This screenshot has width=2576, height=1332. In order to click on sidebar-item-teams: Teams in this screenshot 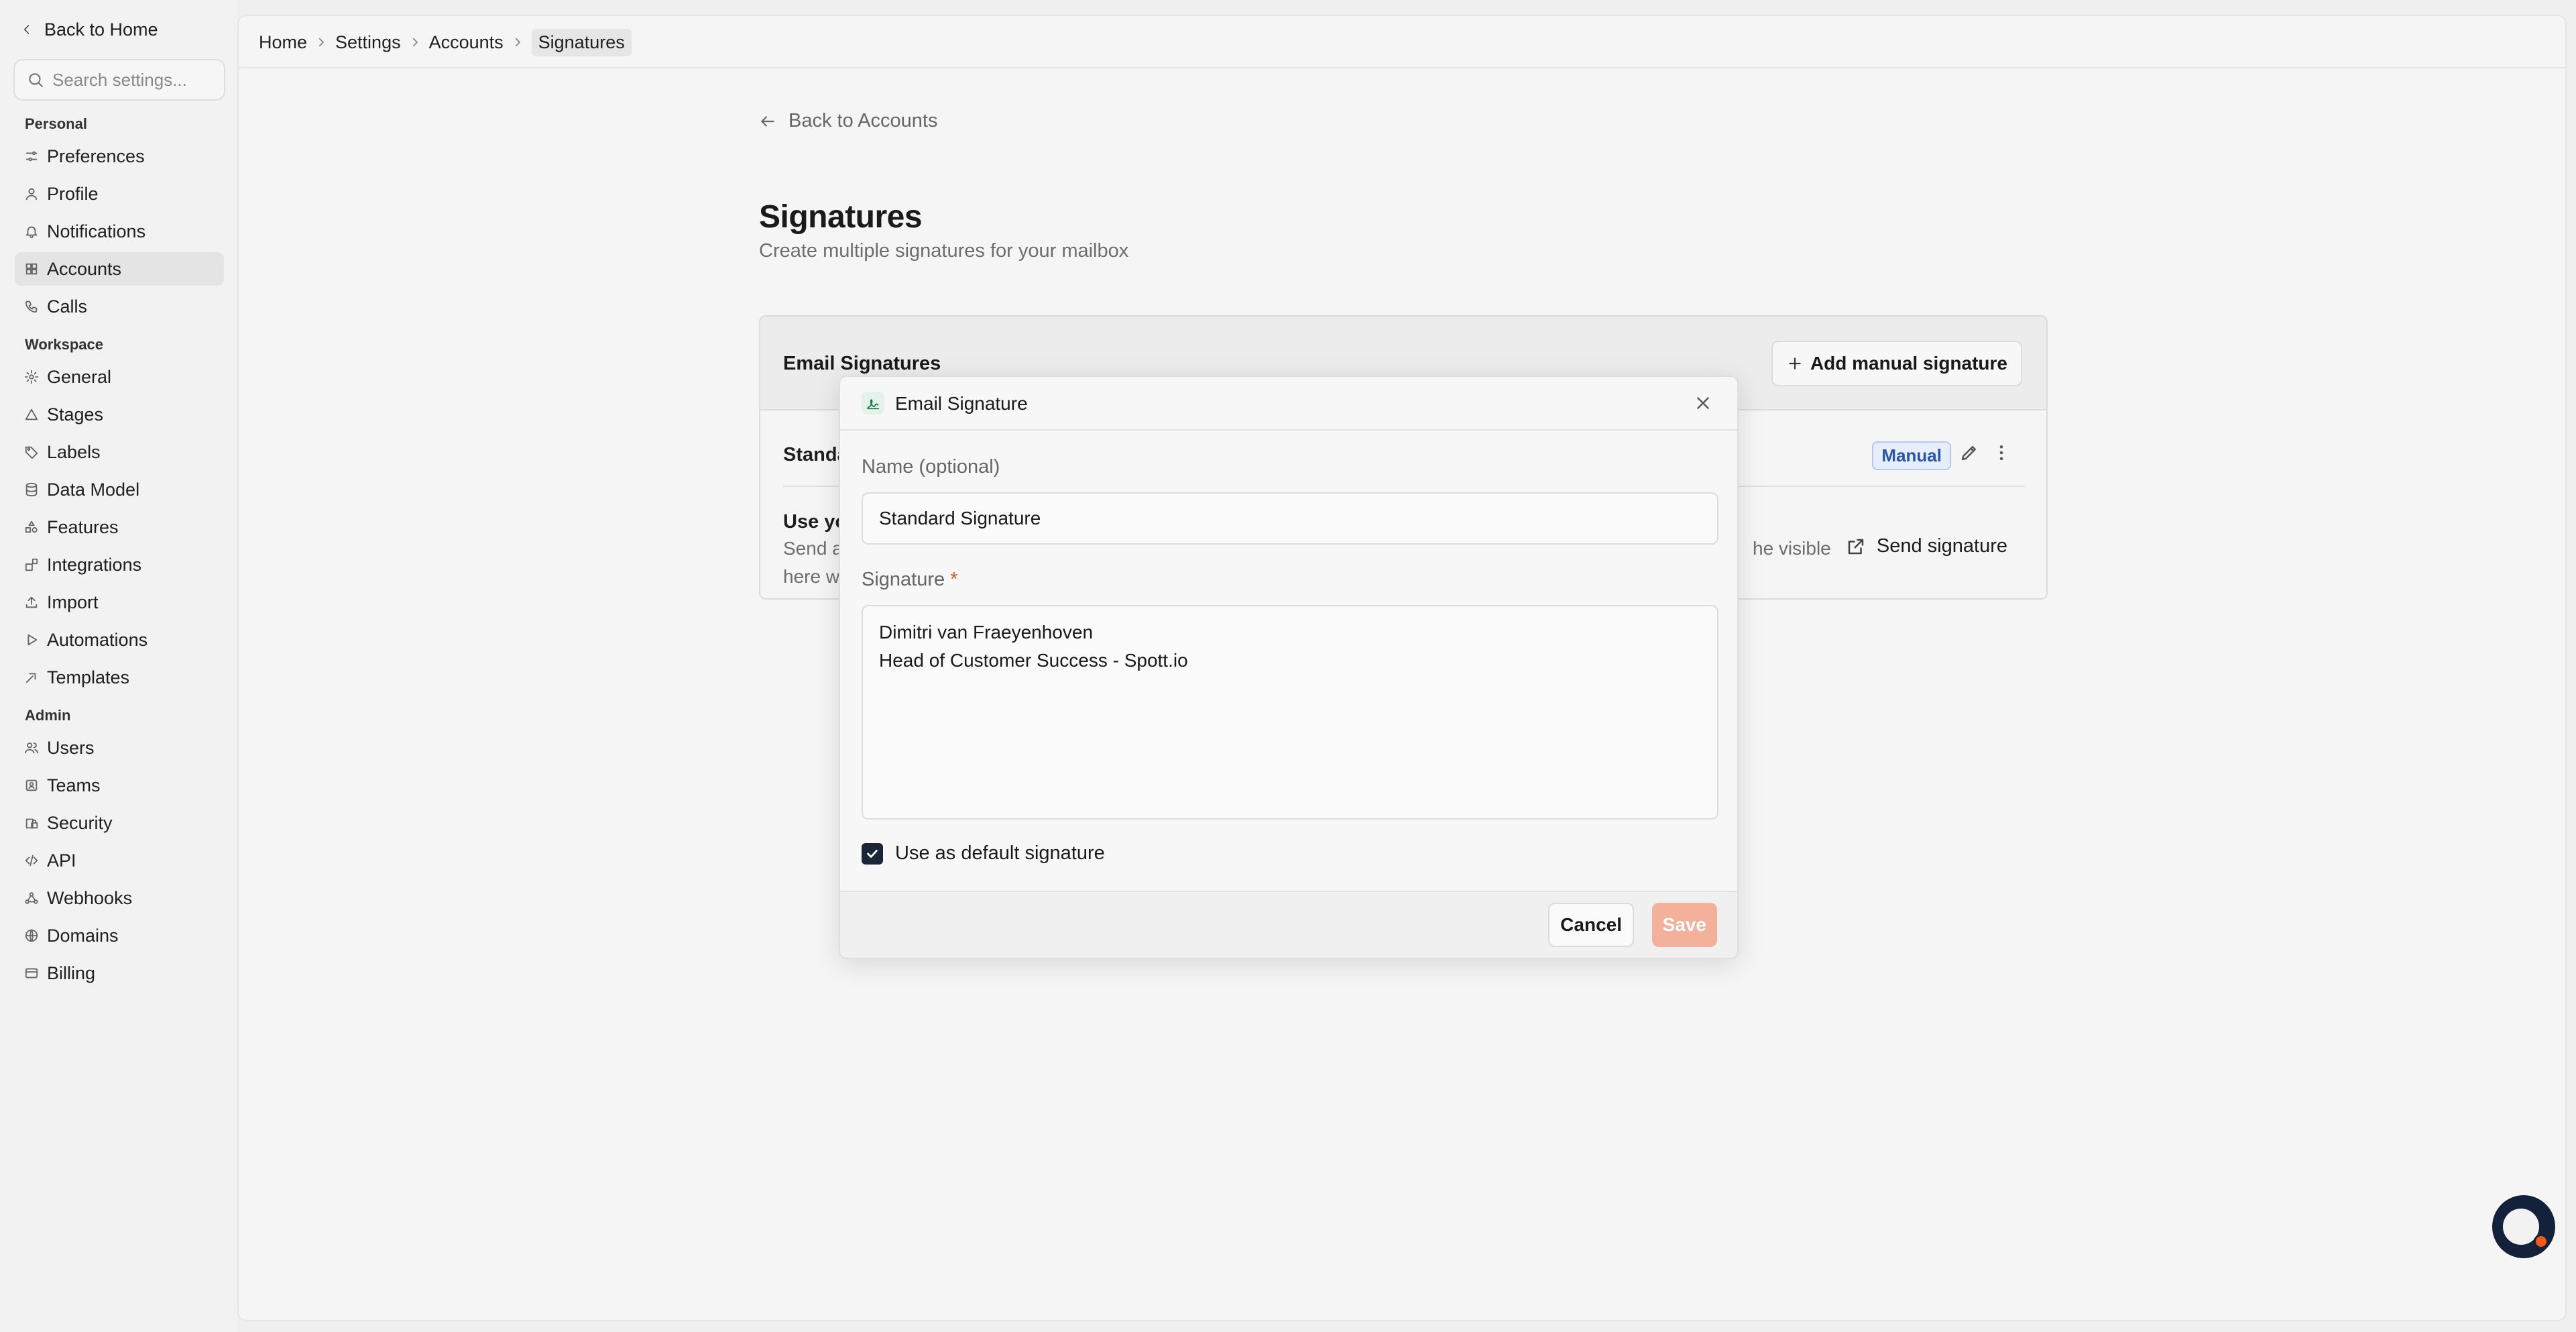, I will do `click(119, 785)`.